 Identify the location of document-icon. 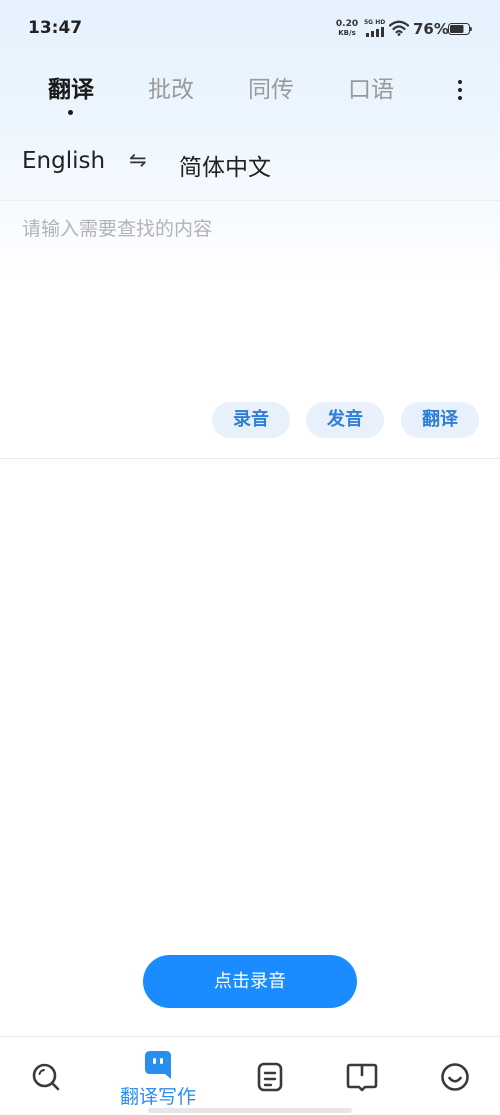
(270, 1077).